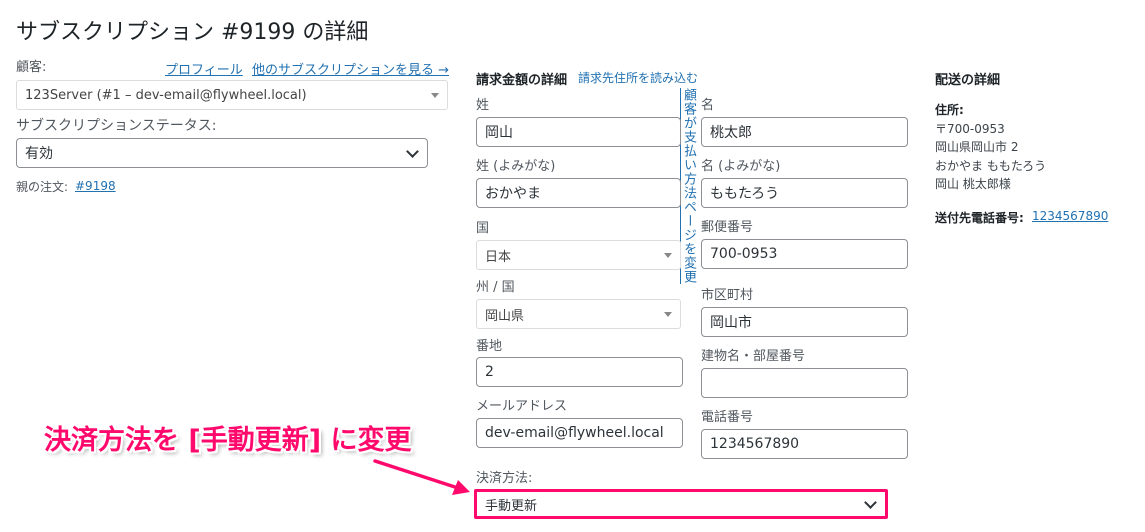 This screenshot has width=1145, height=532. I want to click on country-select: 日本, so click(578, 255).